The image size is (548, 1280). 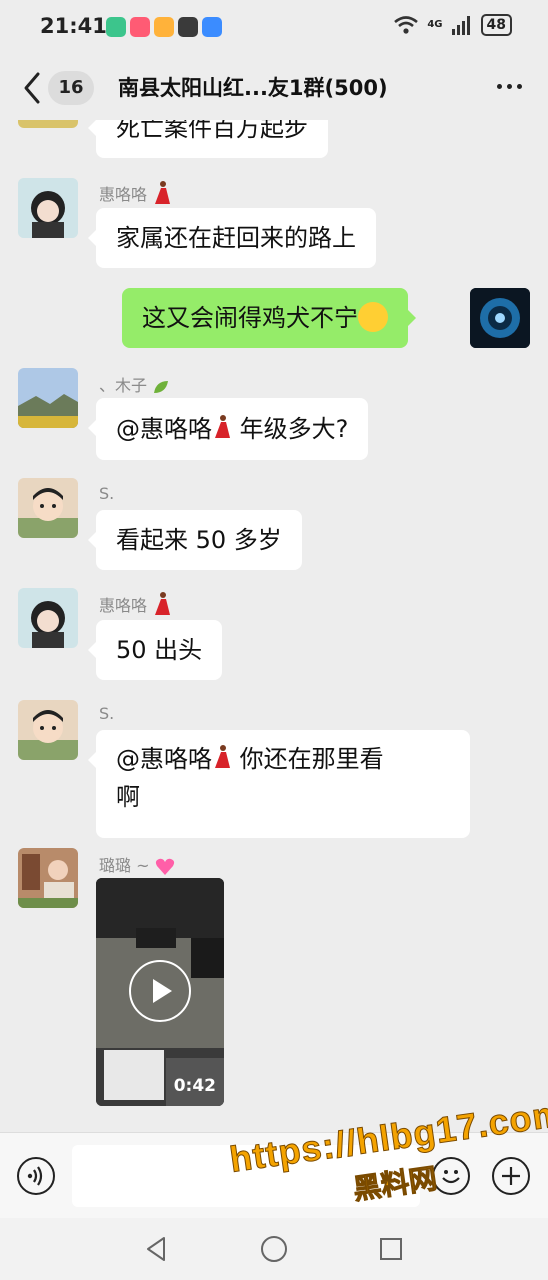 What do you see at coordinates (290, 429) in the screenshot?
I see `message-text: 年级多大?` at bounding box center [290, 429].